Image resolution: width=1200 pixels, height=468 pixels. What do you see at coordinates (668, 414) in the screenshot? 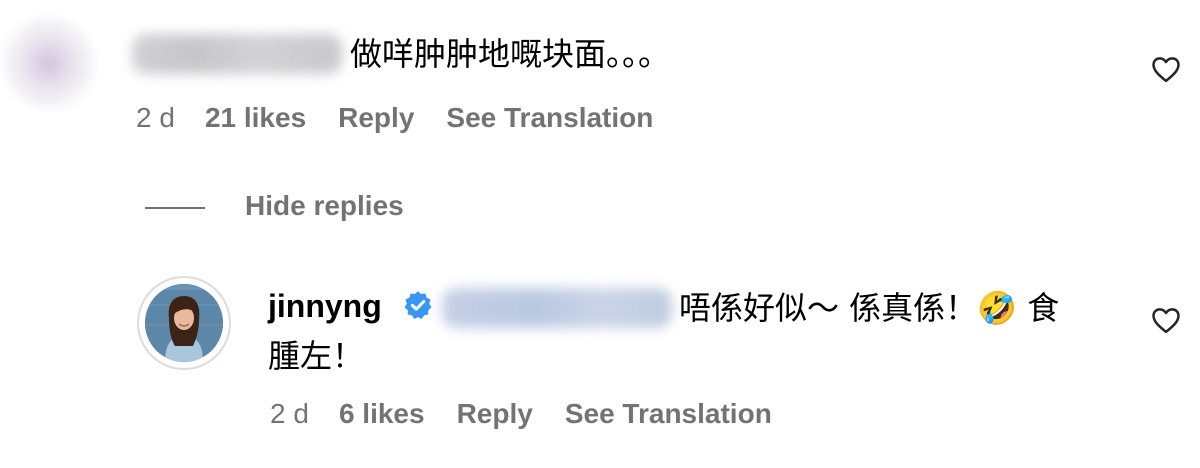
I see `reply-see-translation-button: See Translation` at bounding box center [668, 414].